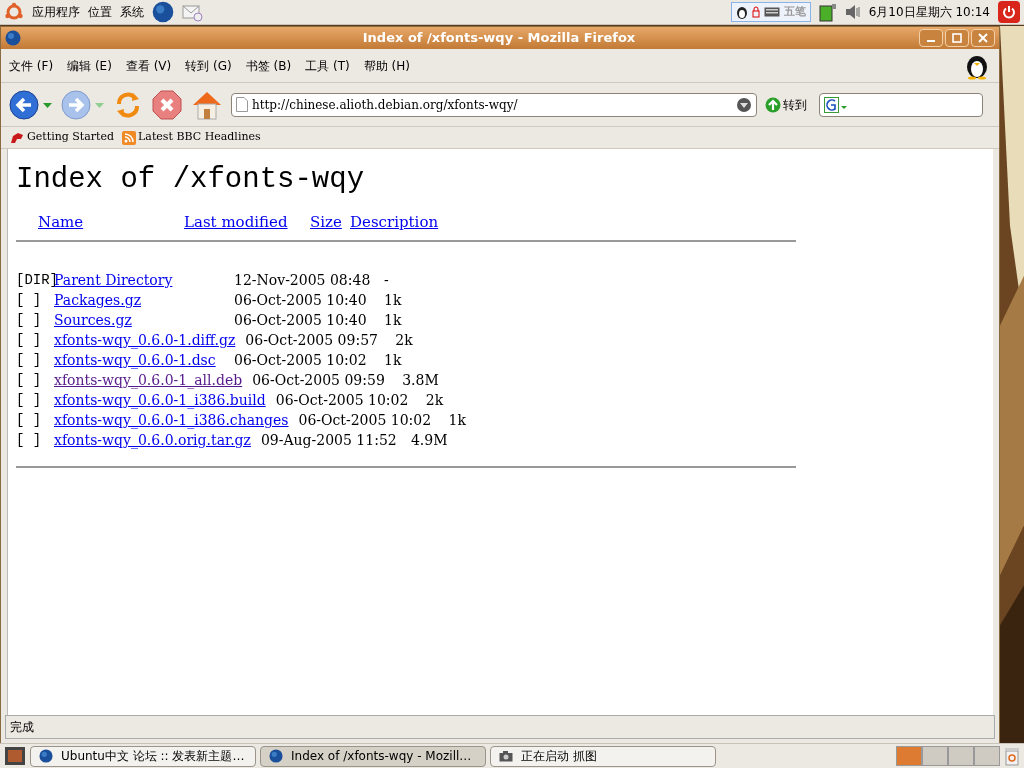 Image resolution: width=1024 pixels, height=768 pixels. What do you see at coordinates (83, 104) in the screenshot?
I see `forward-icon` at bounding box center [83, 104].